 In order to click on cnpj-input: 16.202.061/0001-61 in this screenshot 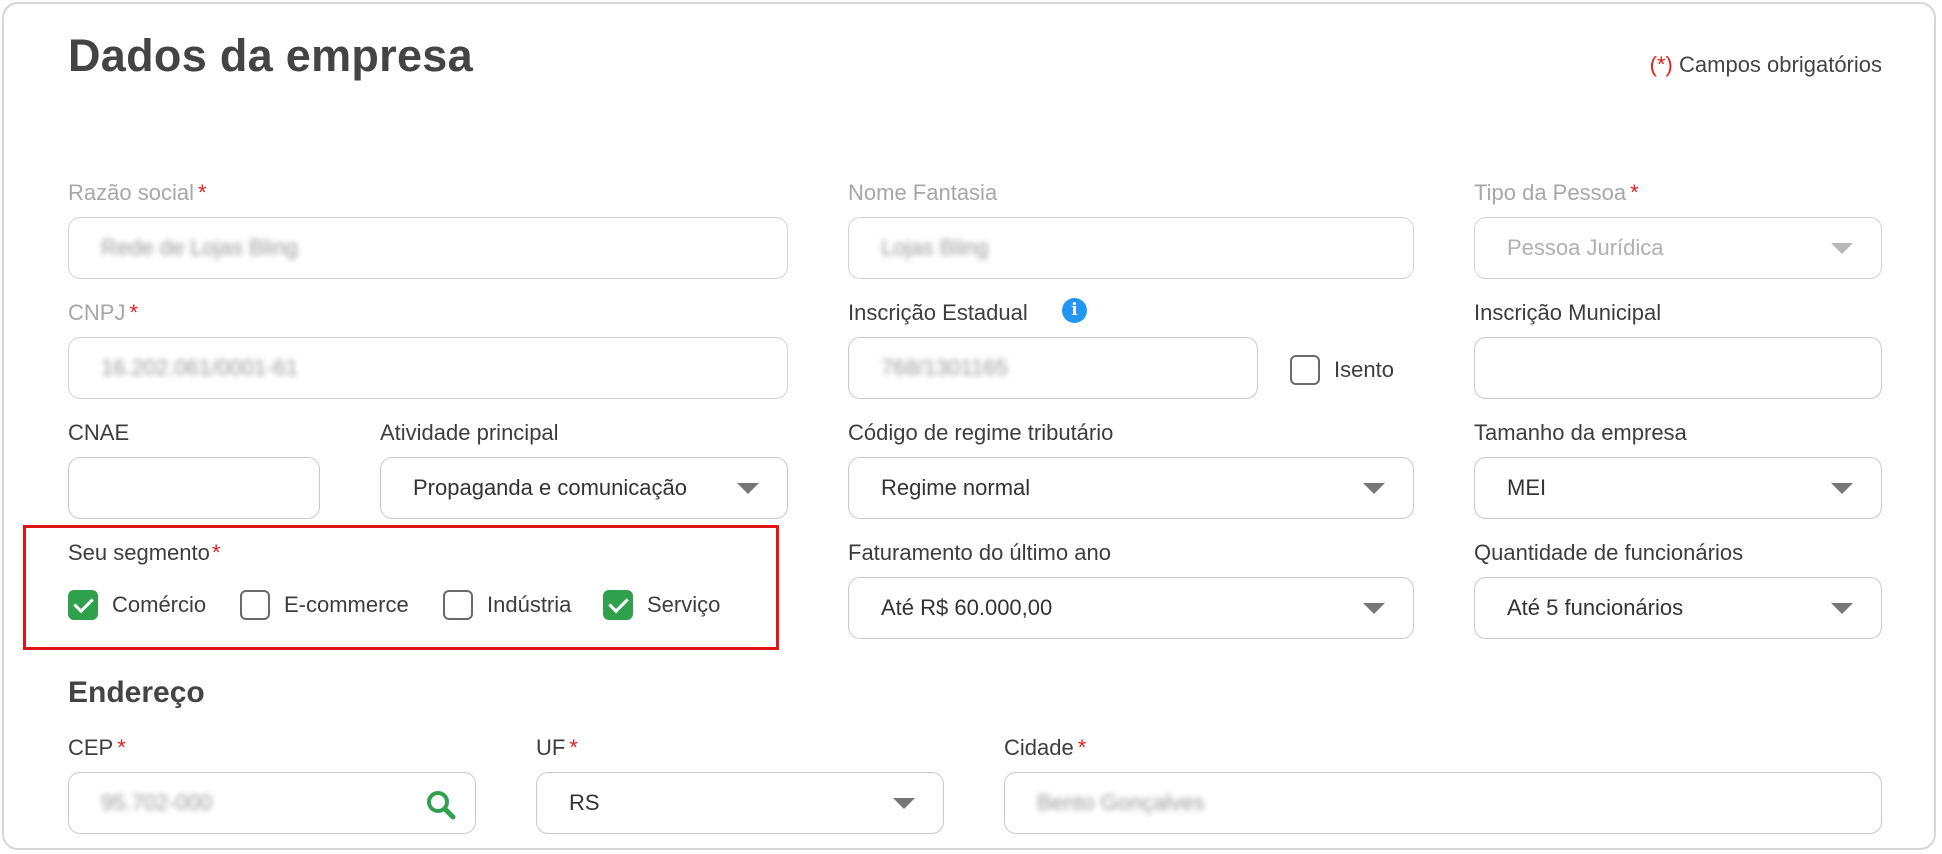, I will do `click(428, 368)`.